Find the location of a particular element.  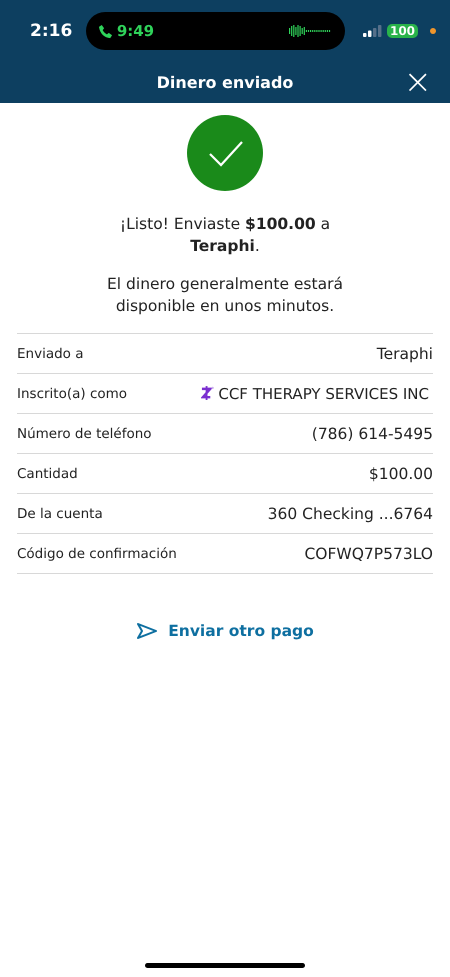

phone-icon is located at coordinates (105, 31).